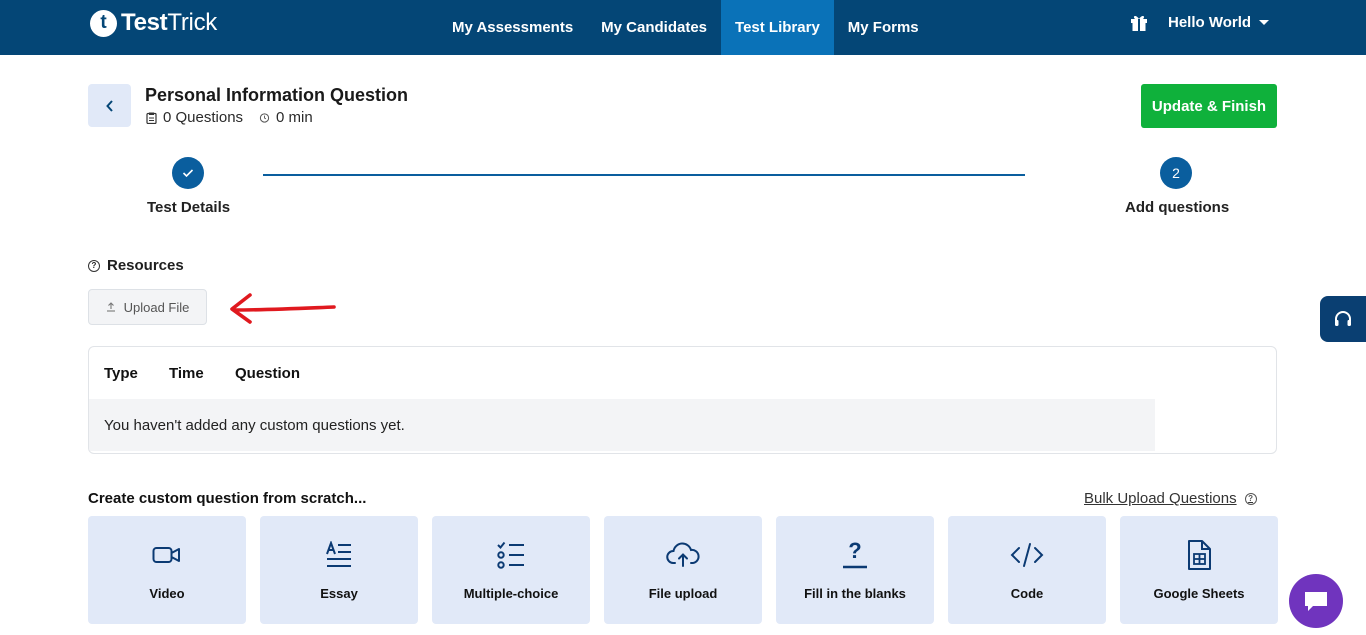 This screenshot has height=635, width=1366. I want to click on essay-icon, so click(338, 554).